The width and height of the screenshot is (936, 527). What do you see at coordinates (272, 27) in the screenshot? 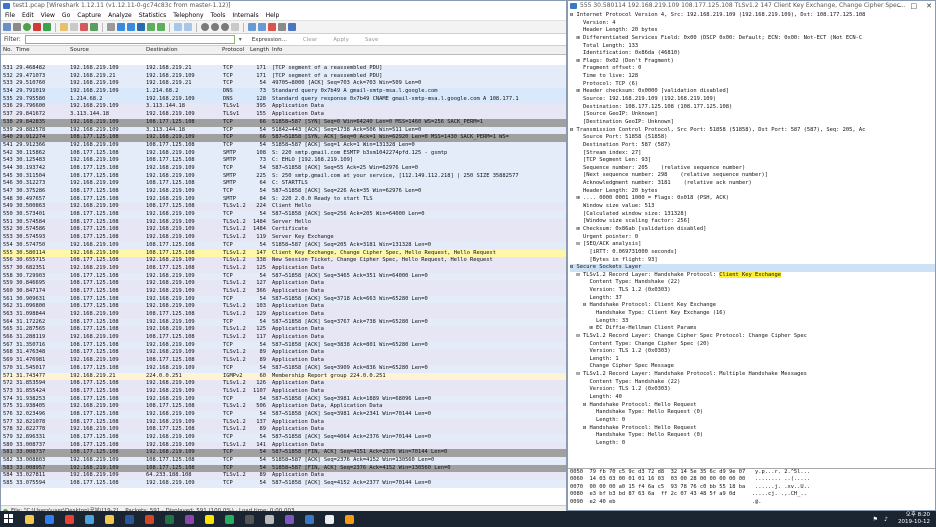
I see `coloring-rules-icon` at bounding box center [272, 27].